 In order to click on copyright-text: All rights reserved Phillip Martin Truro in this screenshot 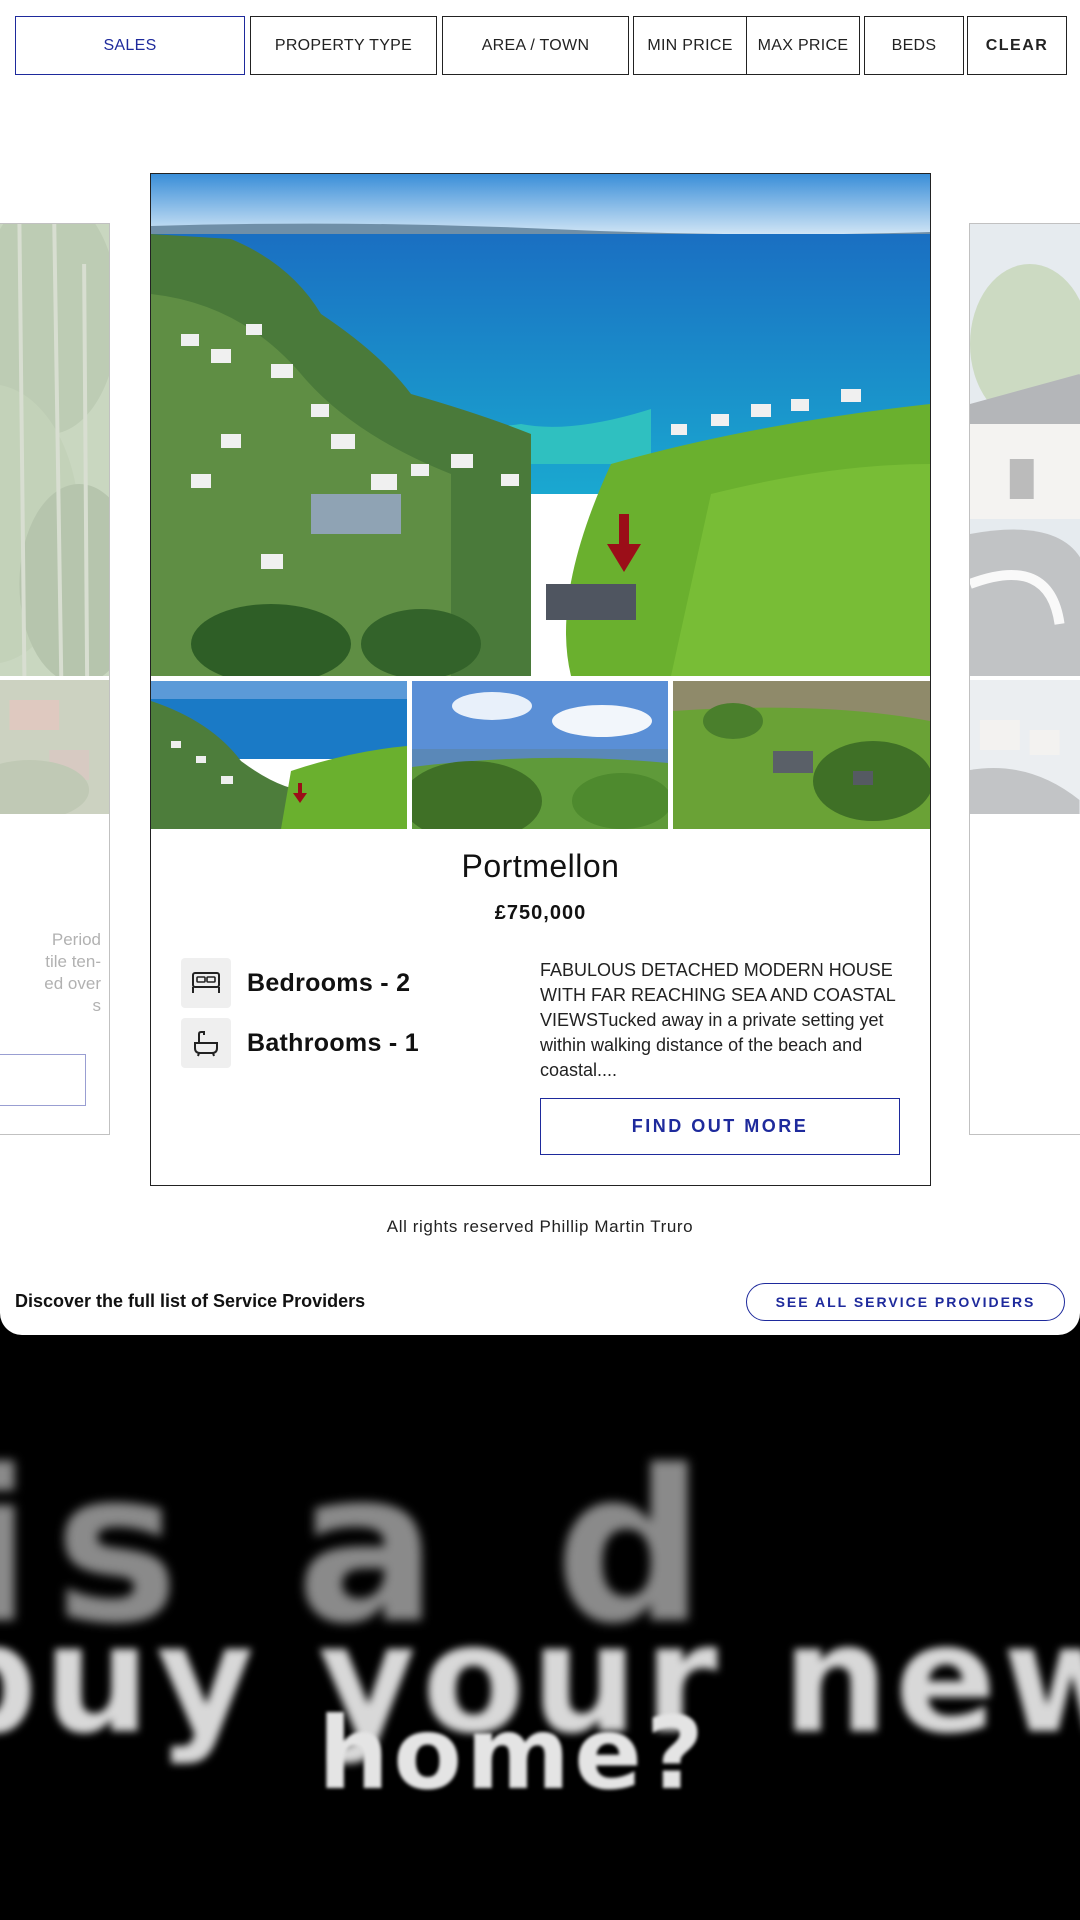, I will do `click(540, 1226)`.